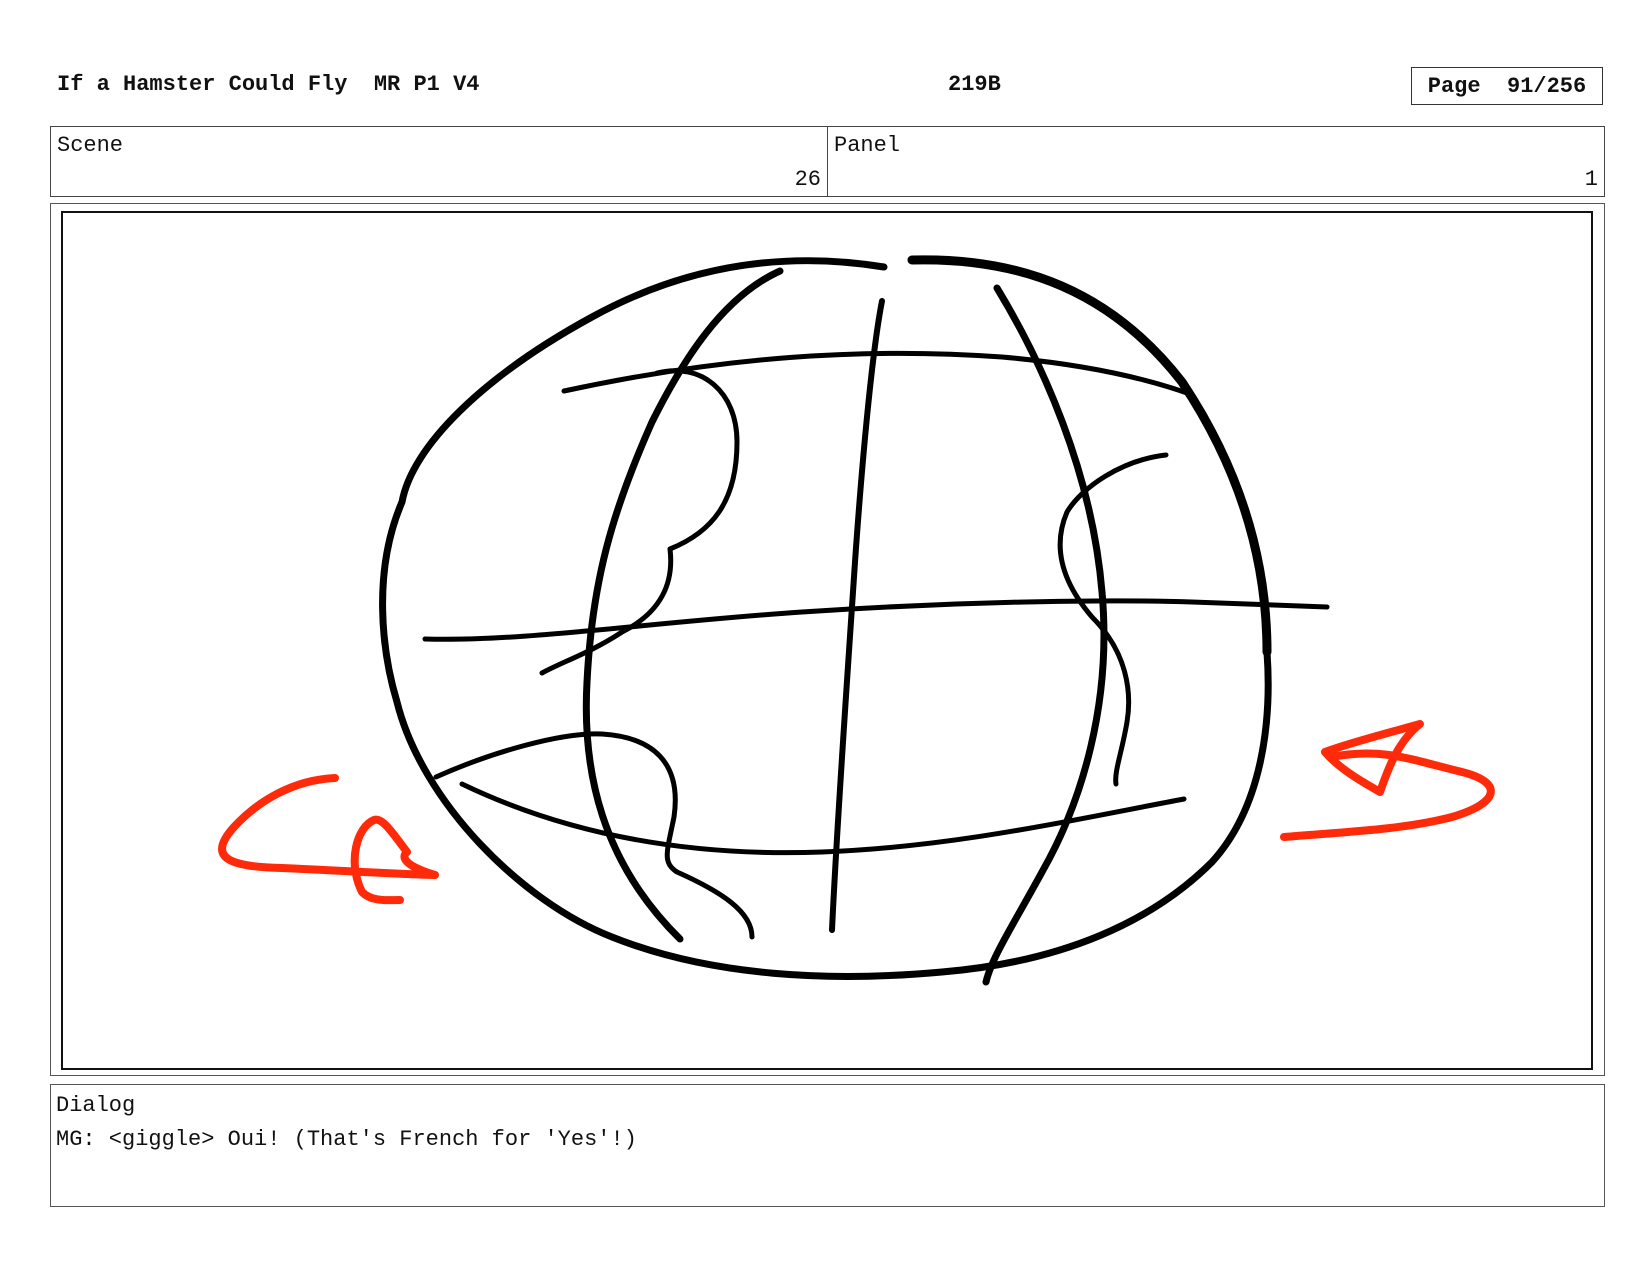  I want to click on panel-label: Panel, so click(867, 145).